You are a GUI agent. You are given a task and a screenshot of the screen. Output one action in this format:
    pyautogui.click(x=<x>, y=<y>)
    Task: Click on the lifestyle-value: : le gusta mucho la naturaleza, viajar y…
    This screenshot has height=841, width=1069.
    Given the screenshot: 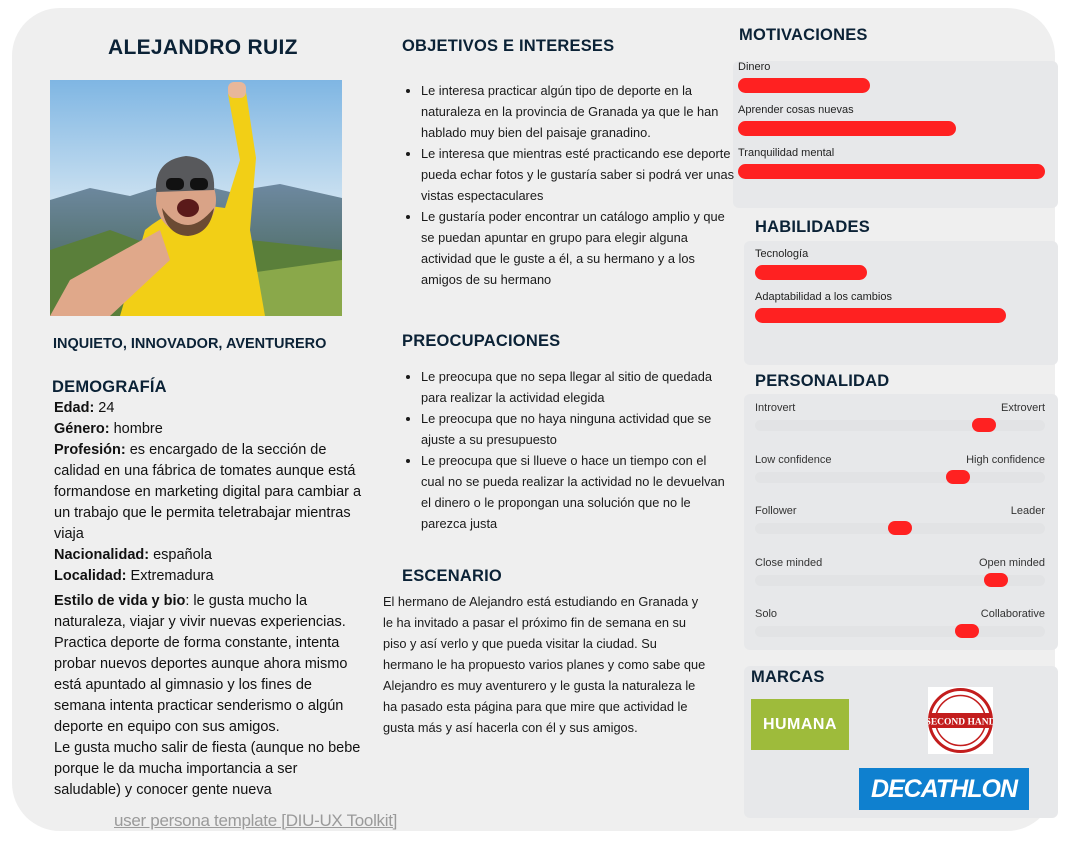 What is the action you would take?
    pyautogui.click(x=201, y=664)
    